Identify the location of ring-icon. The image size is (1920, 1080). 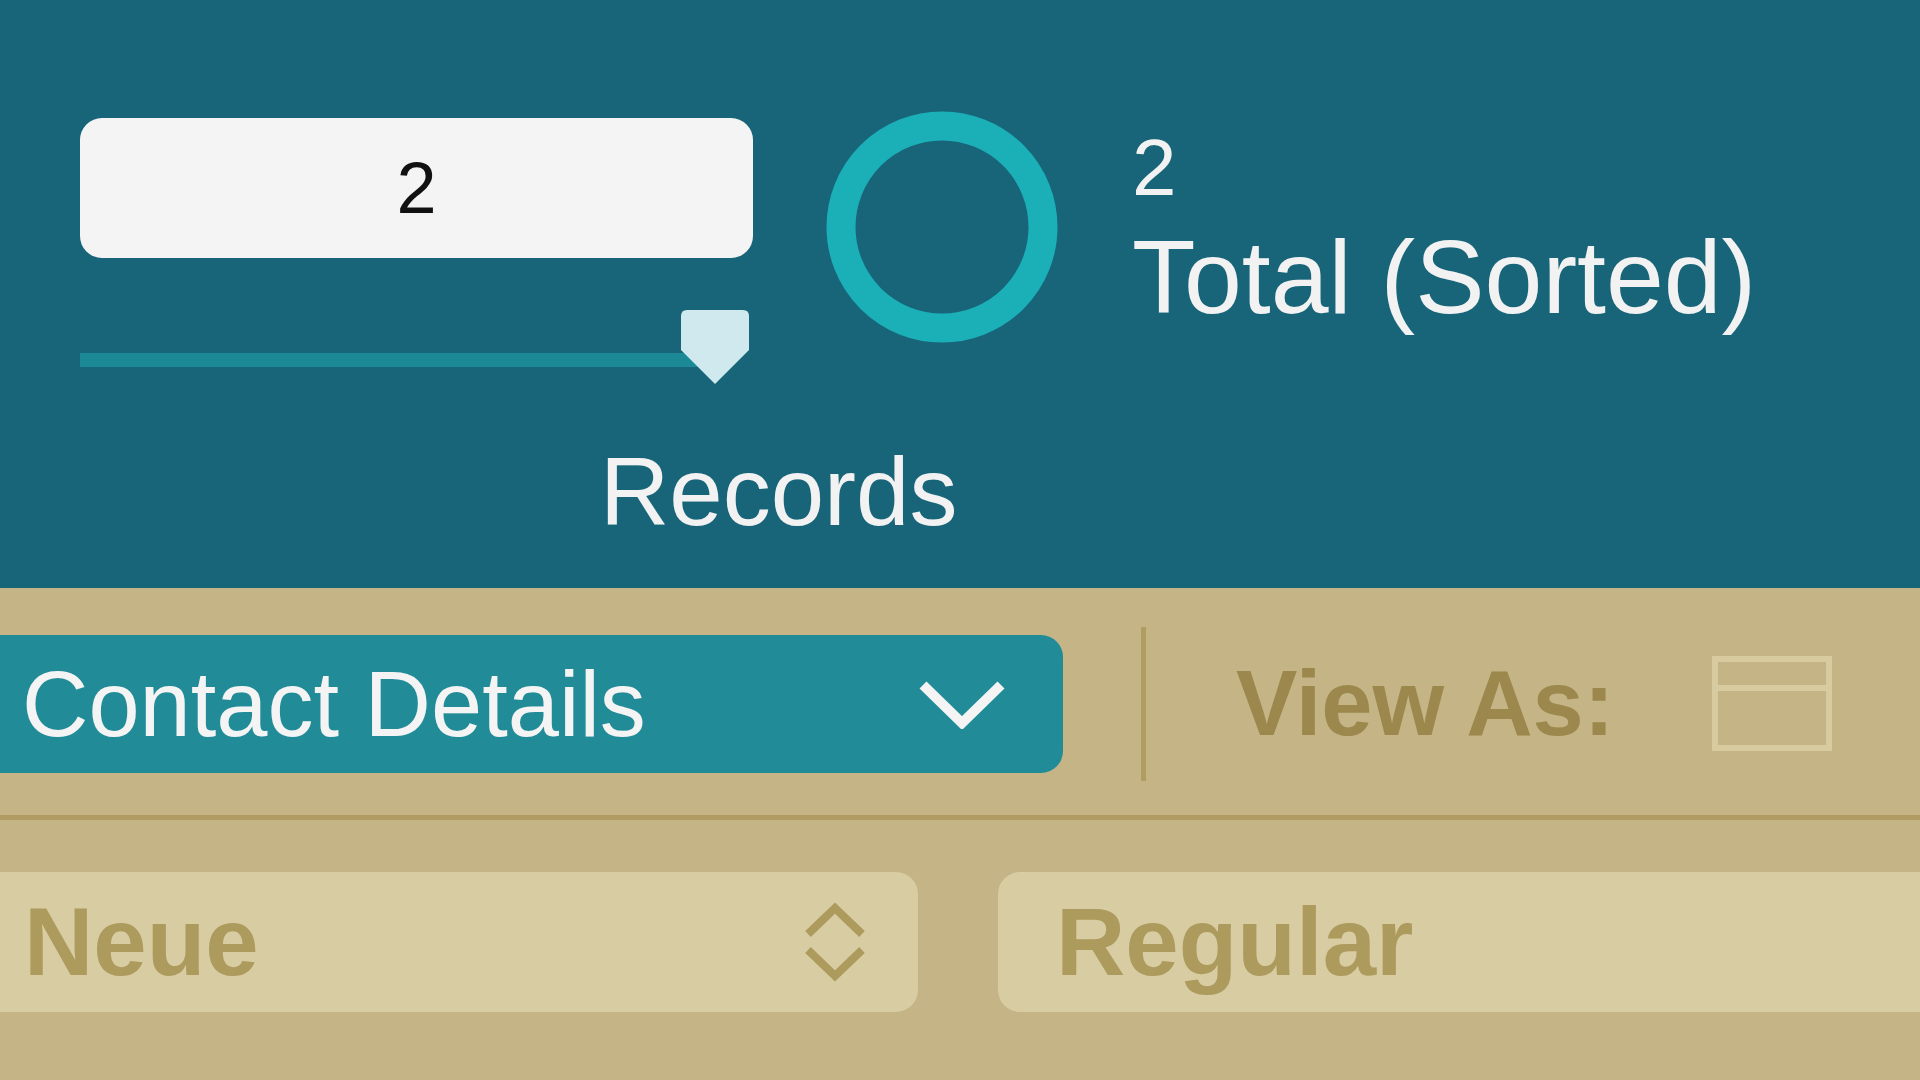
(942, 227).